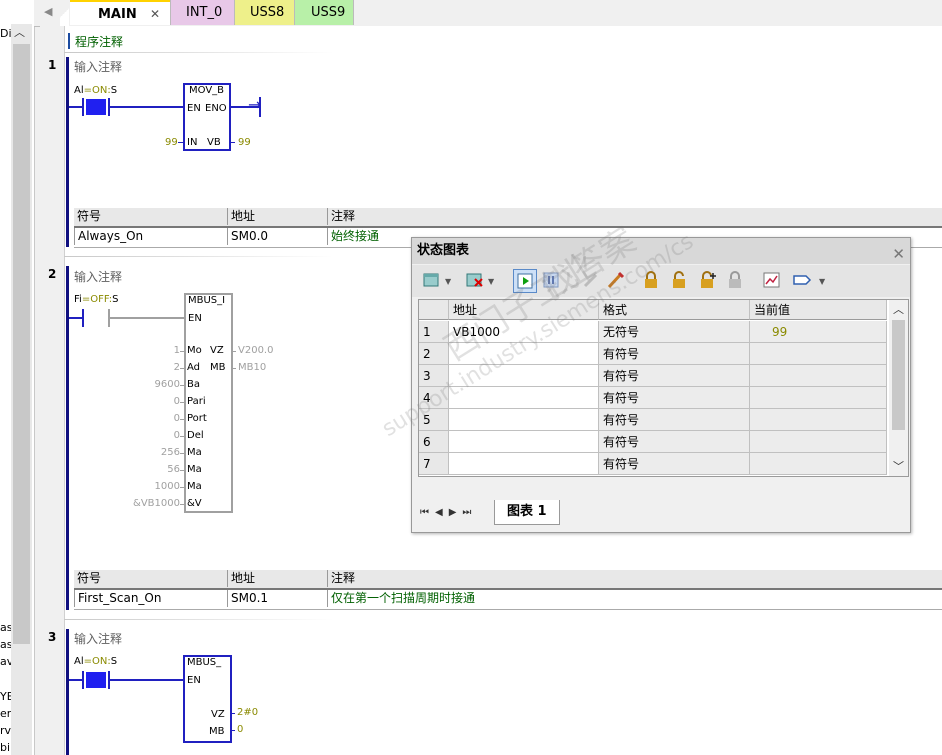 Image resolution: width=942 pixels, height=755 pixels. What do you see at coordinates (151, 598) in the screenshot?
I see `symbol-cell: First_Scan_On` at bounding box center [151, 598].